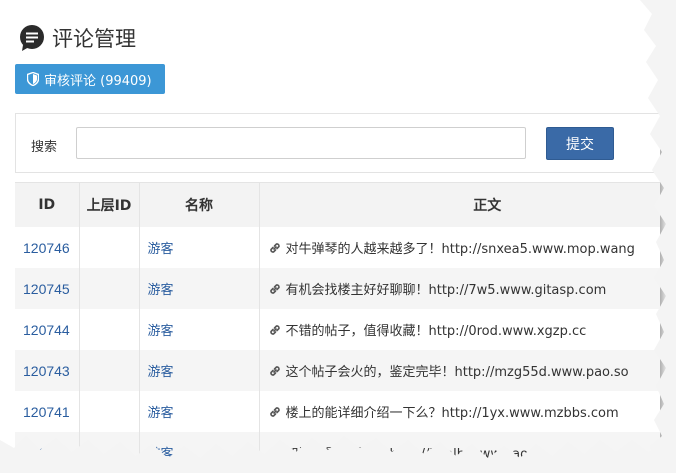  Describe the element at coordinates (446, 290) in the screenshot. I see `comment-body-text: 有机会找楼主好好聊聊！http://7w5.www.gitasp.com` at that location.